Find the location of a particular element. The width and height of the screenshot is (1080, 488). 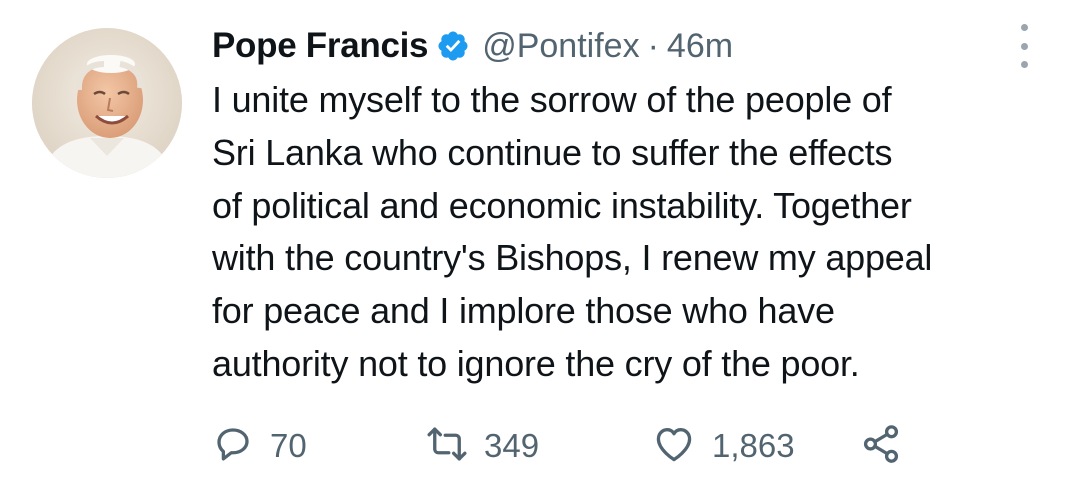

avatar-image is located at coordinates (107, 103).